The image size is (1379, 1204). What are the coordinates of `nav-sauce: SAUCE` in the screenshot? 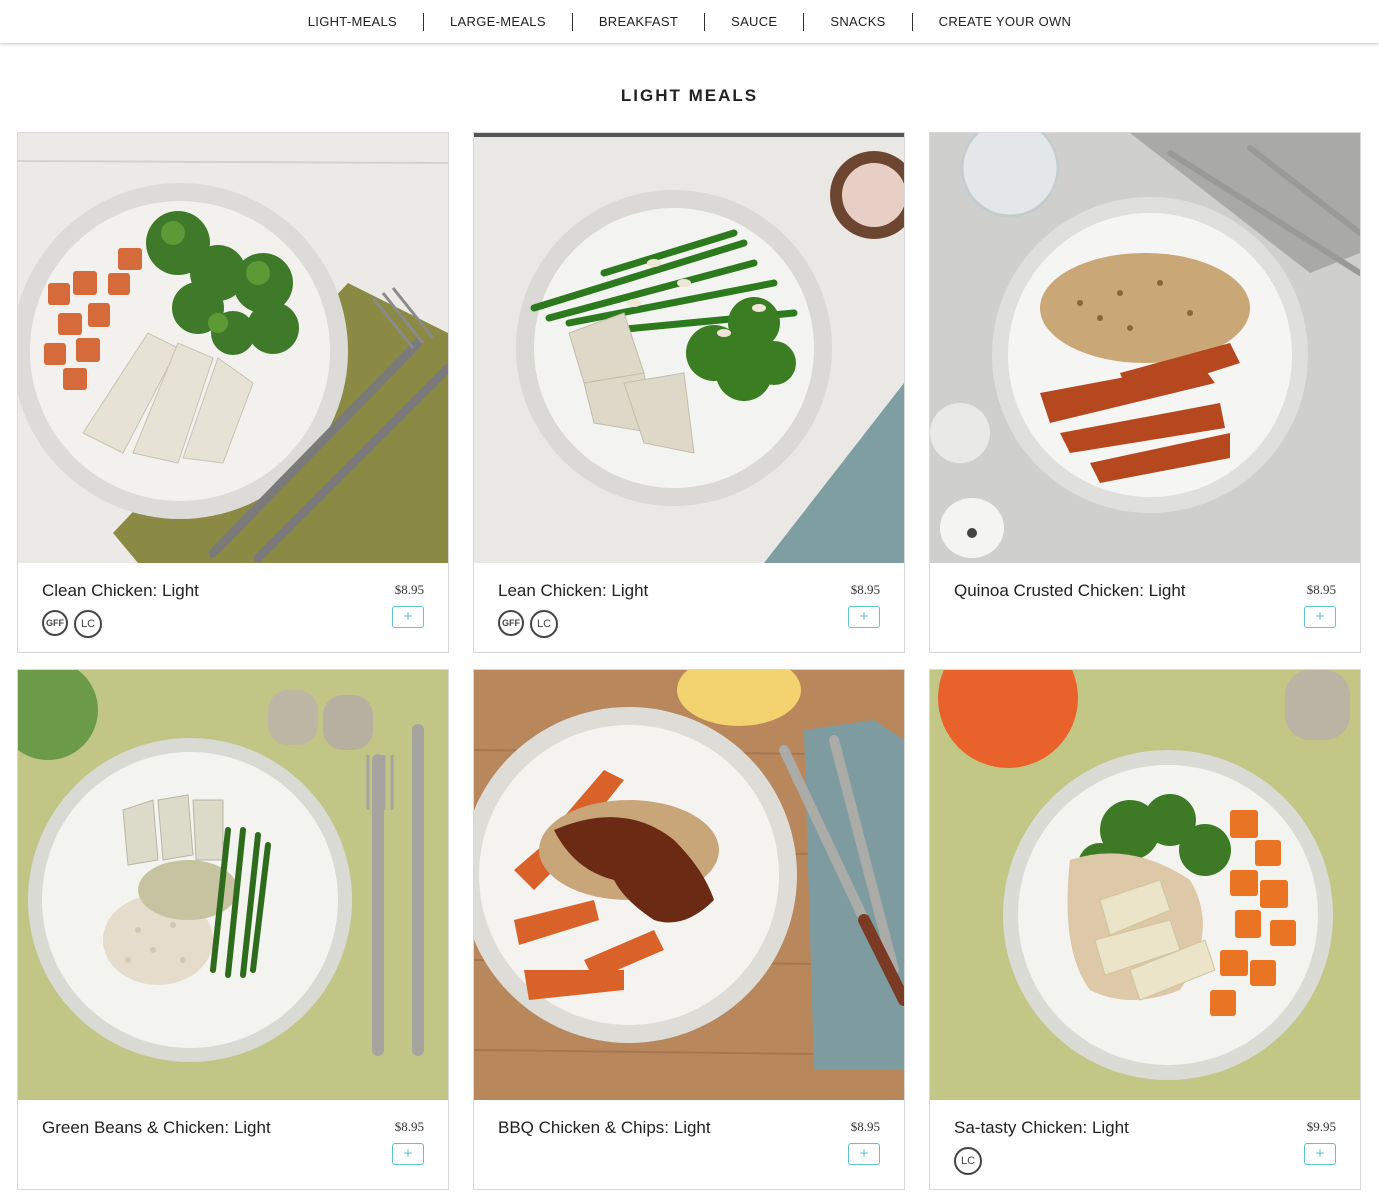 It's located at (754, 21).